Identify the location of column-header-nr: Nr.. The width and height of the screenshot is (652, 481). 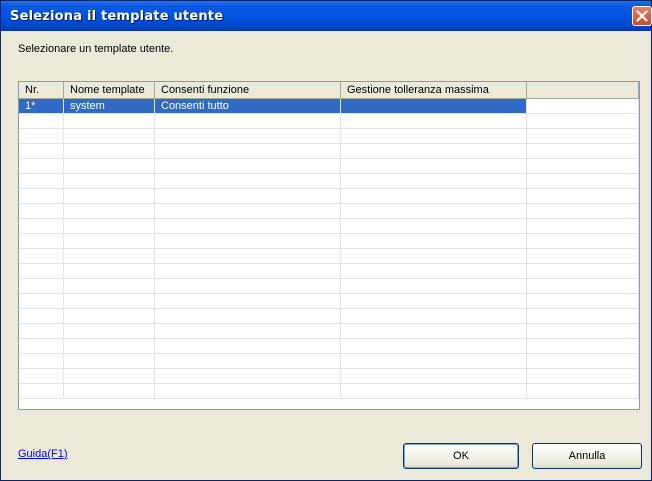
(41, 90).